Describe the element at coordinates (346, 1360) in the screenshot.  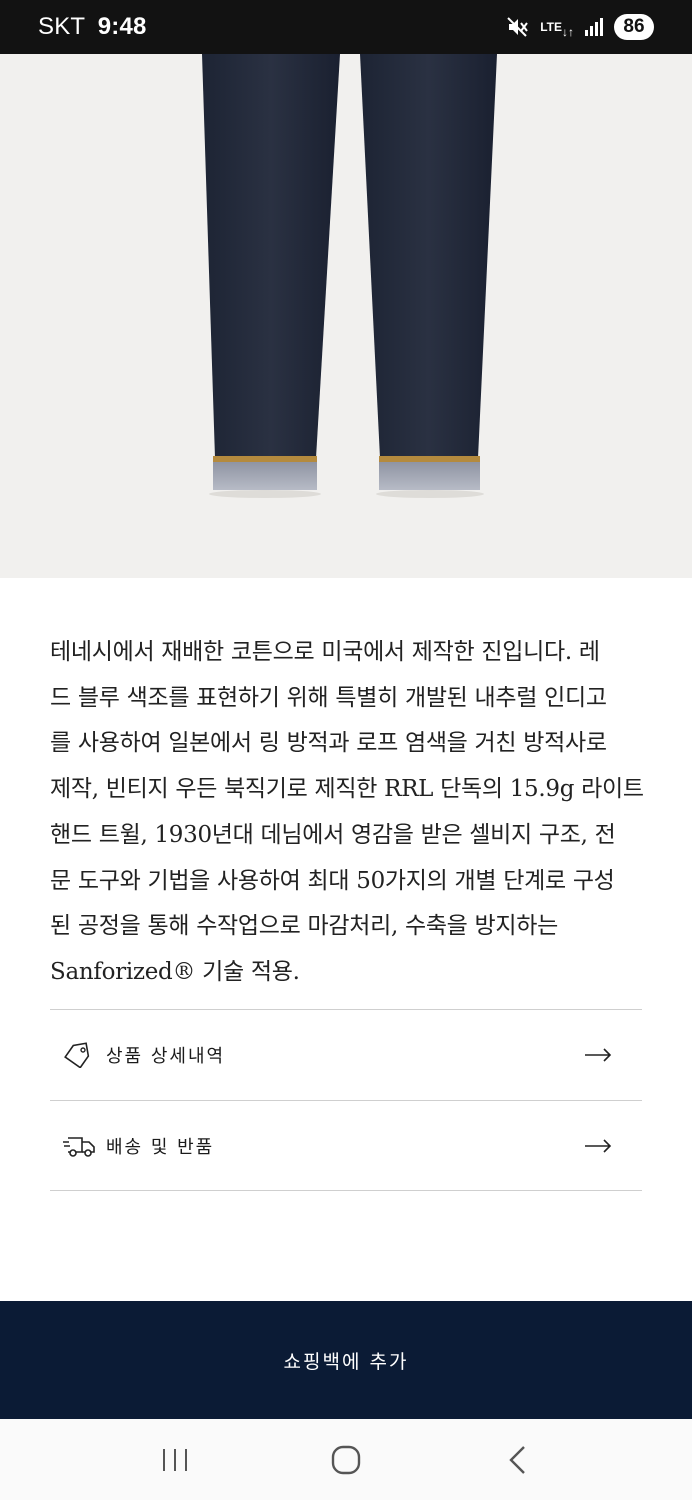
I see `add-to-bag-button: 쇼핑백에 추가` at that location.